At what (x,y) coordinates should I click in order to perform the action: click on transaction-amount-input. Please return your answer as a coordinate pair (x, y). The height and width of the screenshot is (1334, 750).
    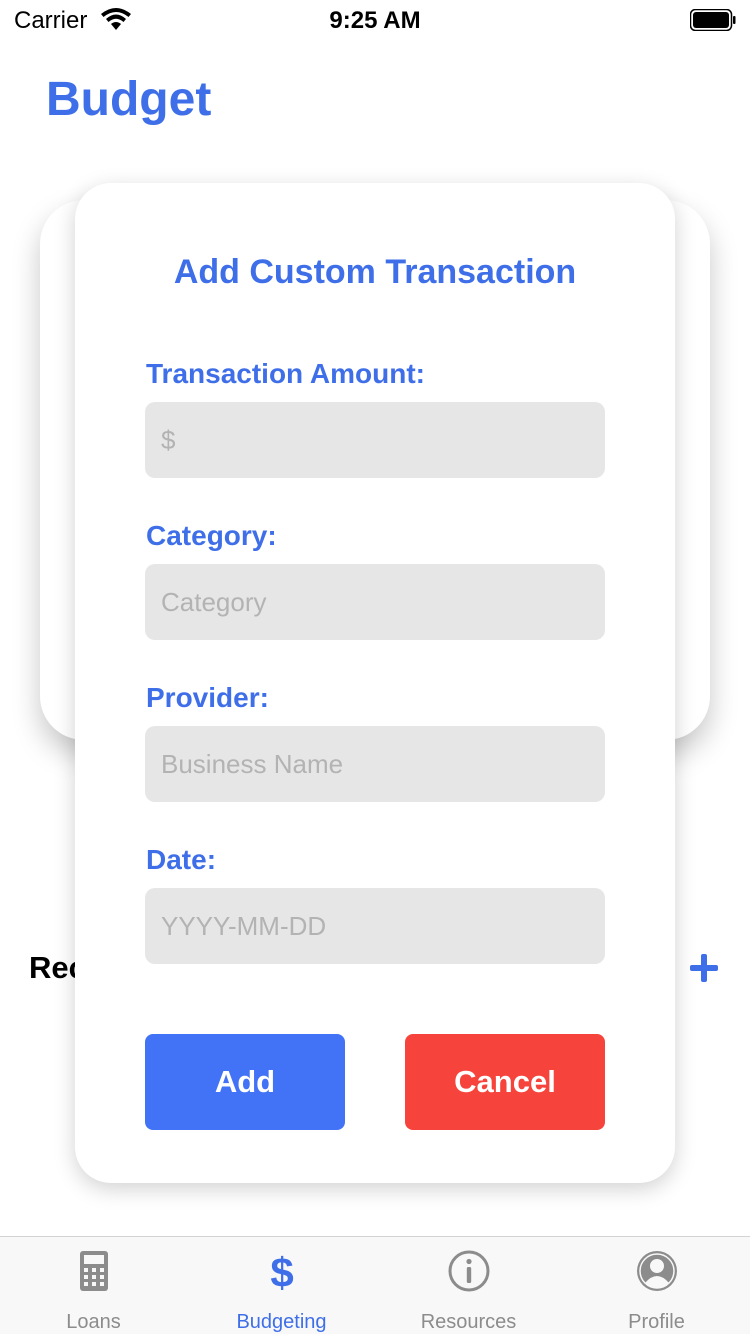
    Looking at the image, I should click on (375, 440).